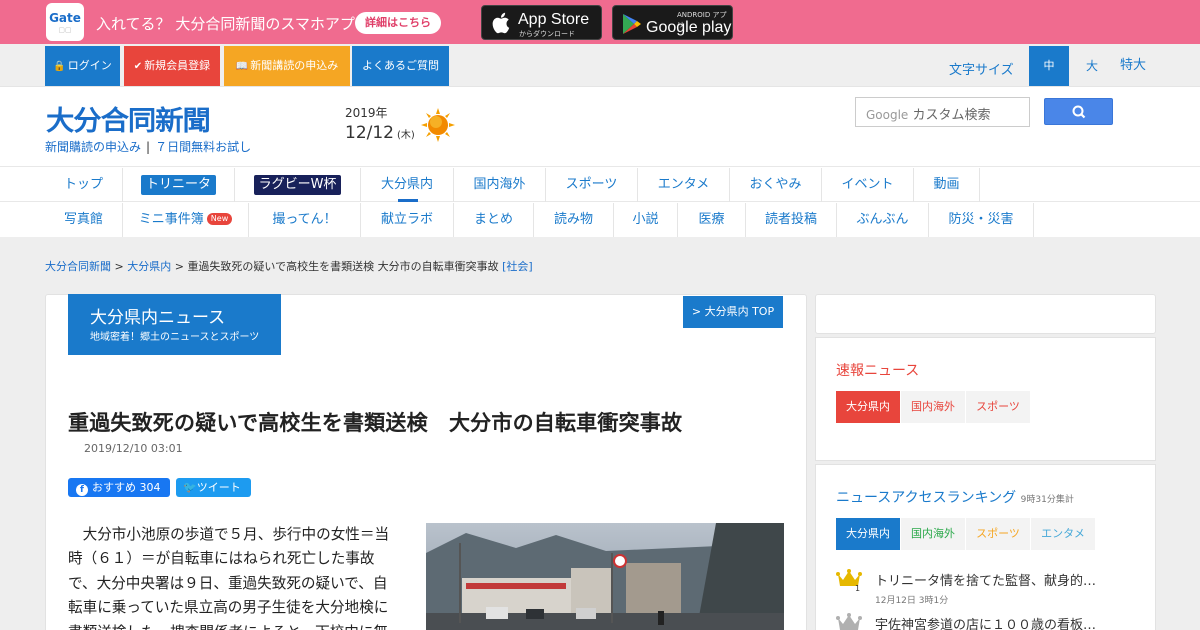  Describe the element at coordinates (148, 147) in the screenshot. I see `header-links: 新聞購読の申込み | ７日間無料お試し` at that location.